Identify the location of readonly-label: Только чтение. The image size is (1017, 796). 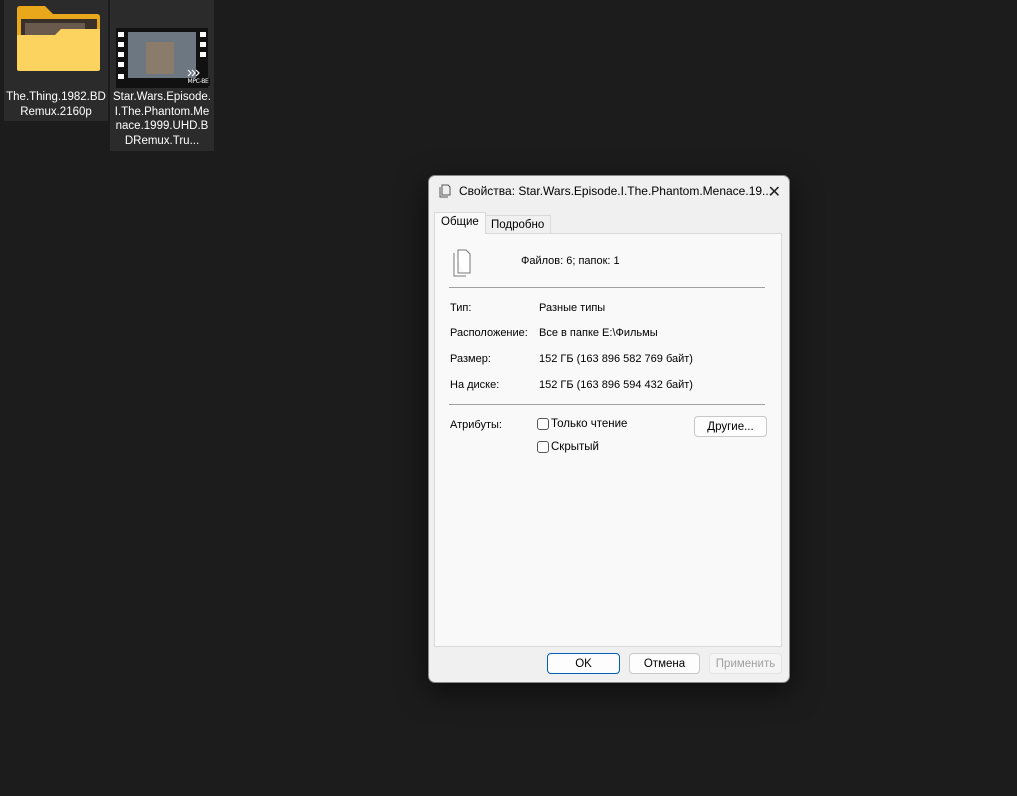
(589, 424).